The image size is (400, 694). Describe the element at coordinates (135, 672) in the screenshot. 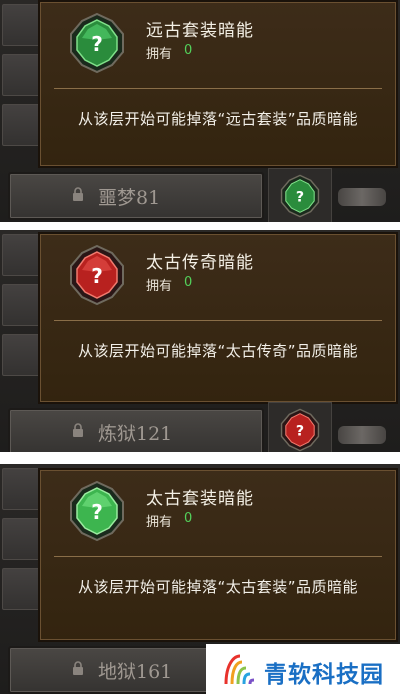

I see `floor-label: 地狱161` at that location.